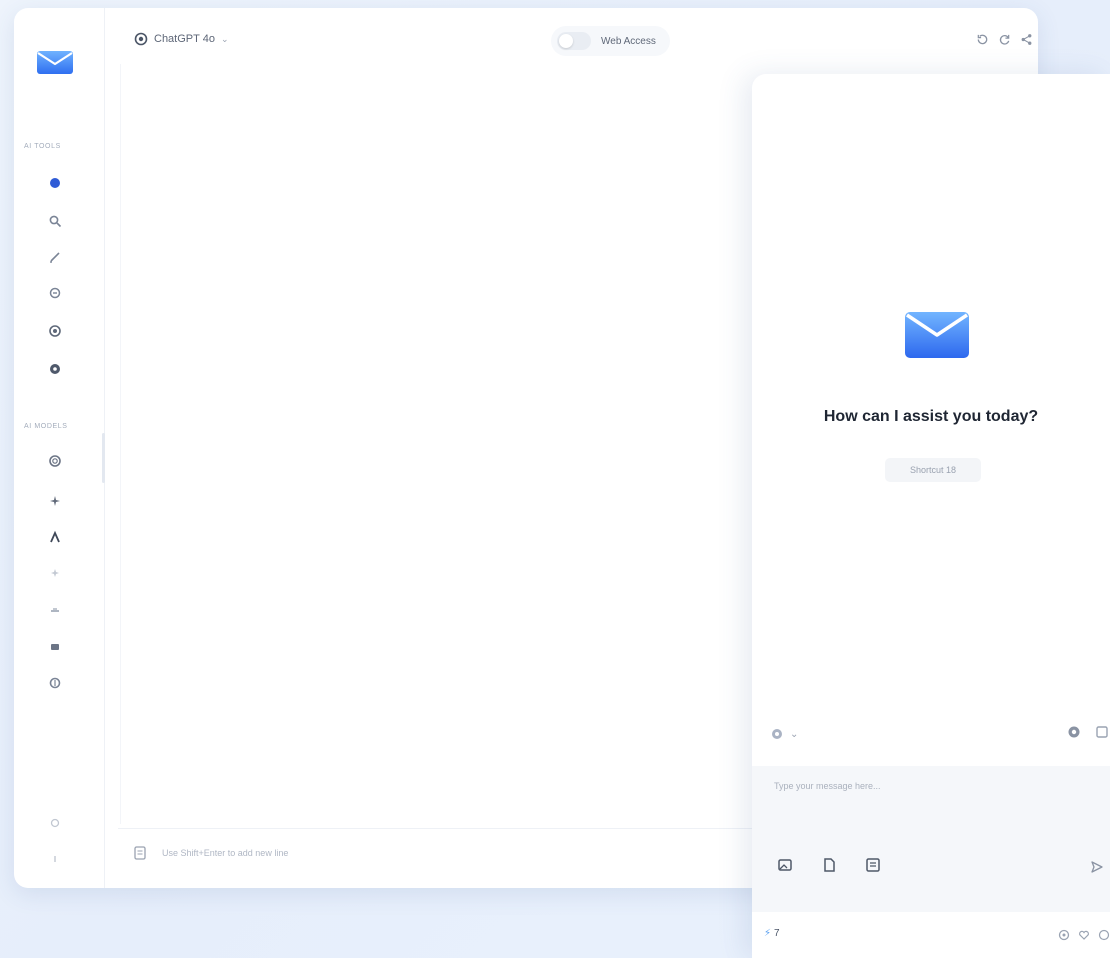 Image resolution: width=1110 pixels, height=958 pixels. I want to click on web-access-toggle: Web Access, so click(610, 41).